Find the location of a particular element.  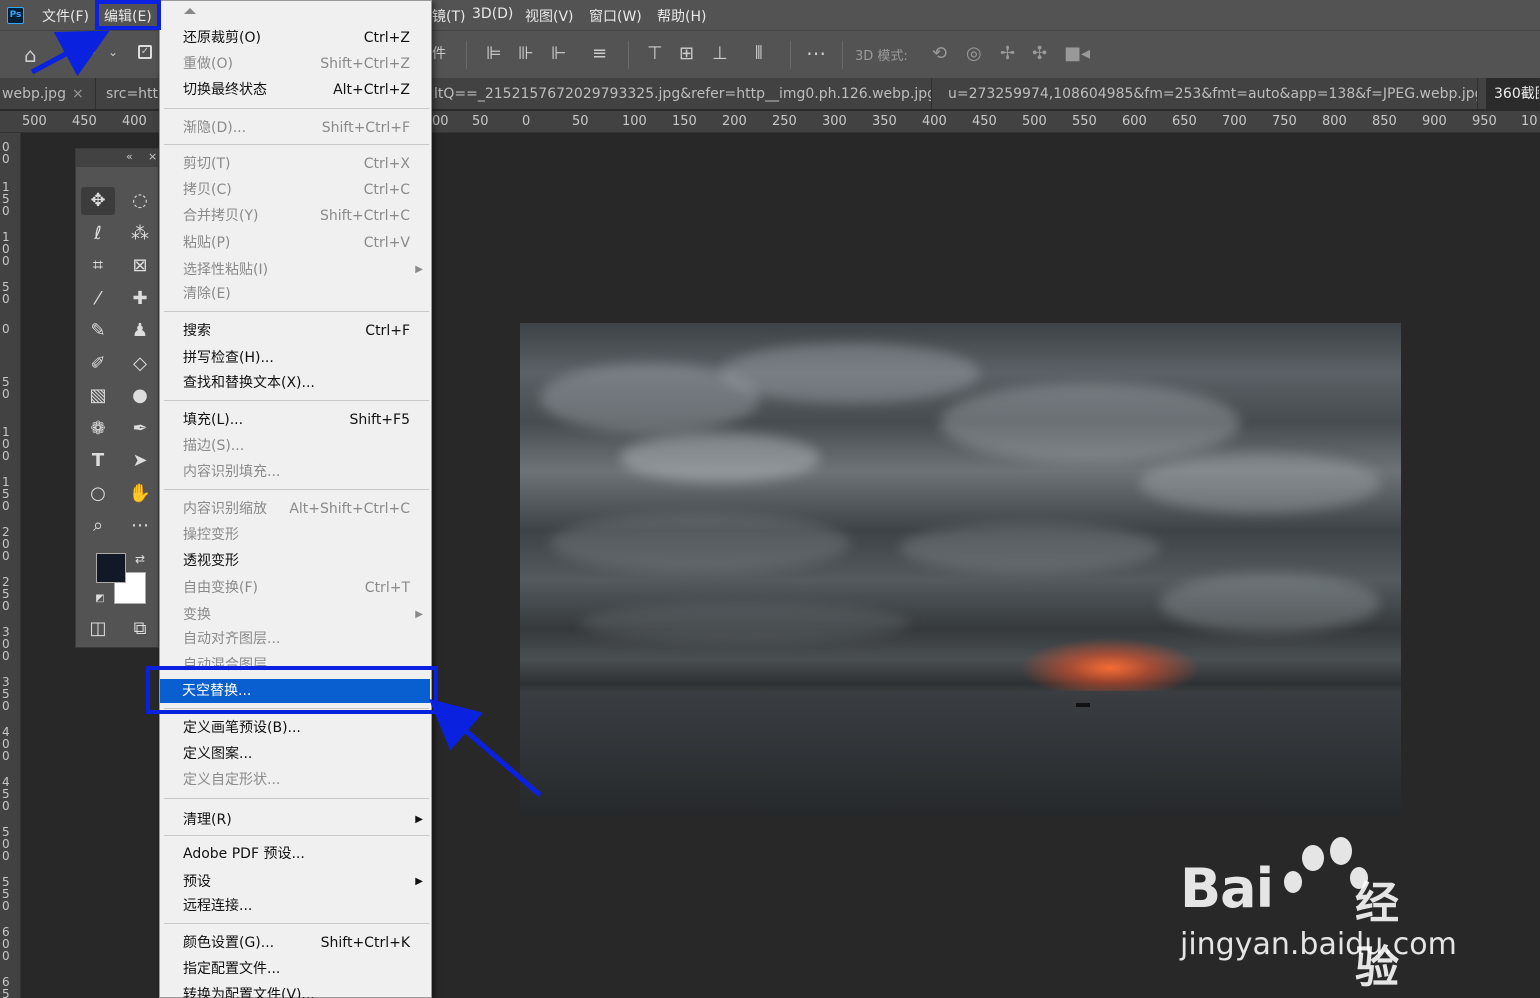

submenu-arrow-icon: ▶ is located at coordinates (419, 614).